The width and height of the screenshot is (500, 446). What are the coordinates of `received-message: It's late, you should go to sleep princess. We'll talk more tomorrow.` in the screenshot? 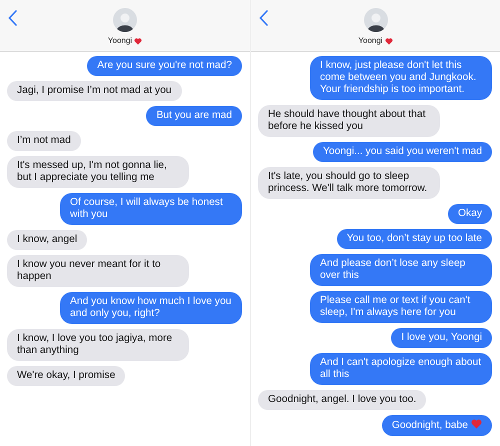 It's located at (349, 183).